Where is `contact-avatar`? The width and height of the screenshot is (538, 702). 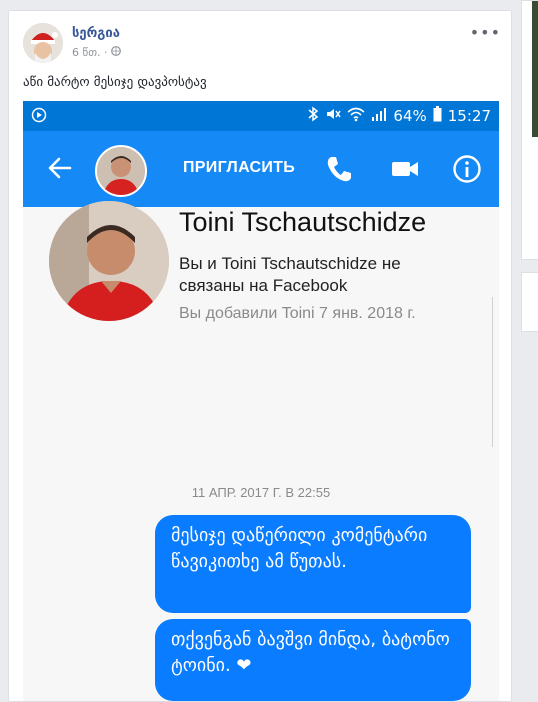 contact-avatar is located at coordinates (121, 171).